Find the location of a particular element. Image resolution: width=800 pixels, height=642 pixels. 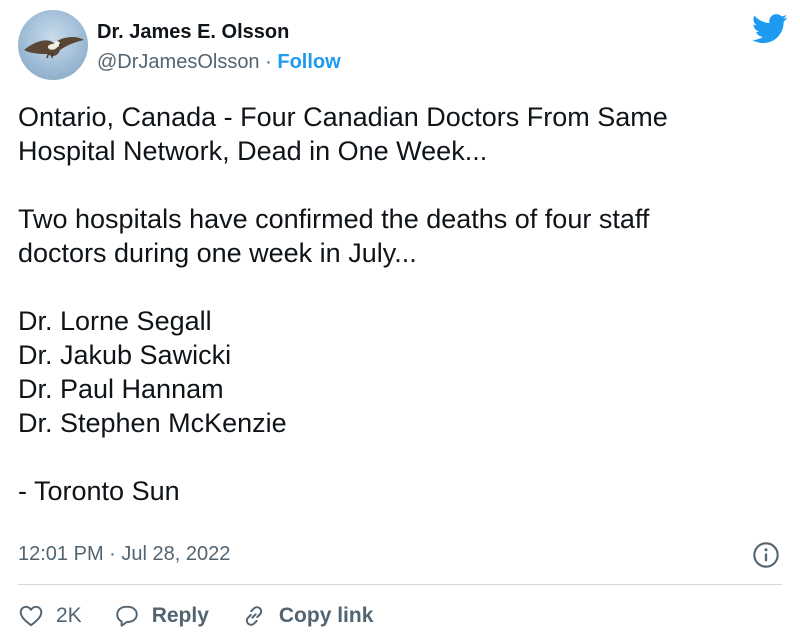

author-display-name: Dr. James E. Olsson is located at coordinates (219, 32).